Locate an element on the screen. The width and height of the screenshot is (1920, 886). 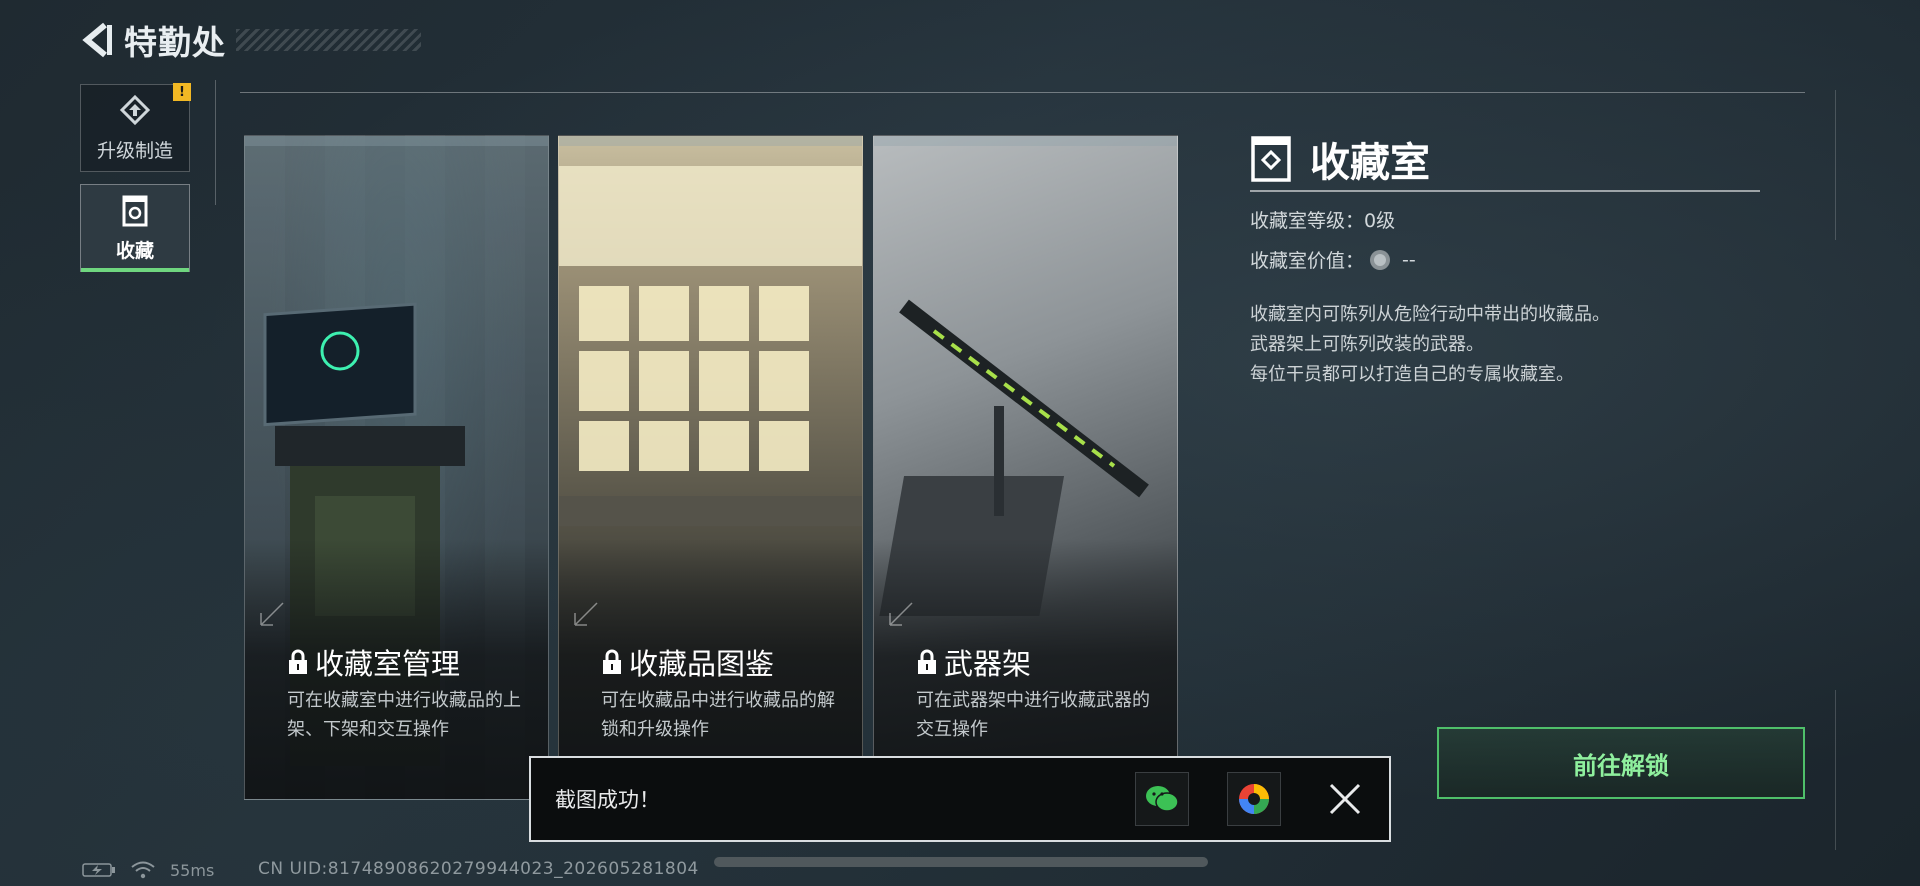
card-title: 武器架 is located at coordinates (973, 662).